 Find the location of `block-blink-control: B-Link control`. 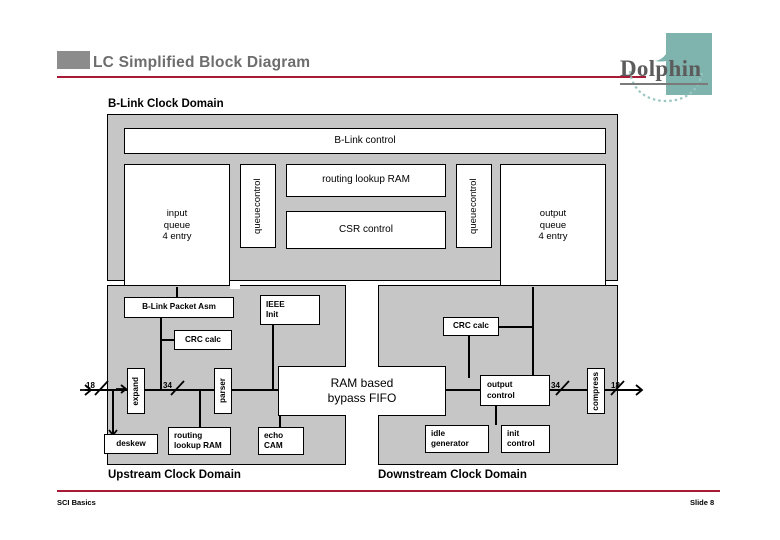

block-blink-control: B-Link control is located at coordinates (365, 141).